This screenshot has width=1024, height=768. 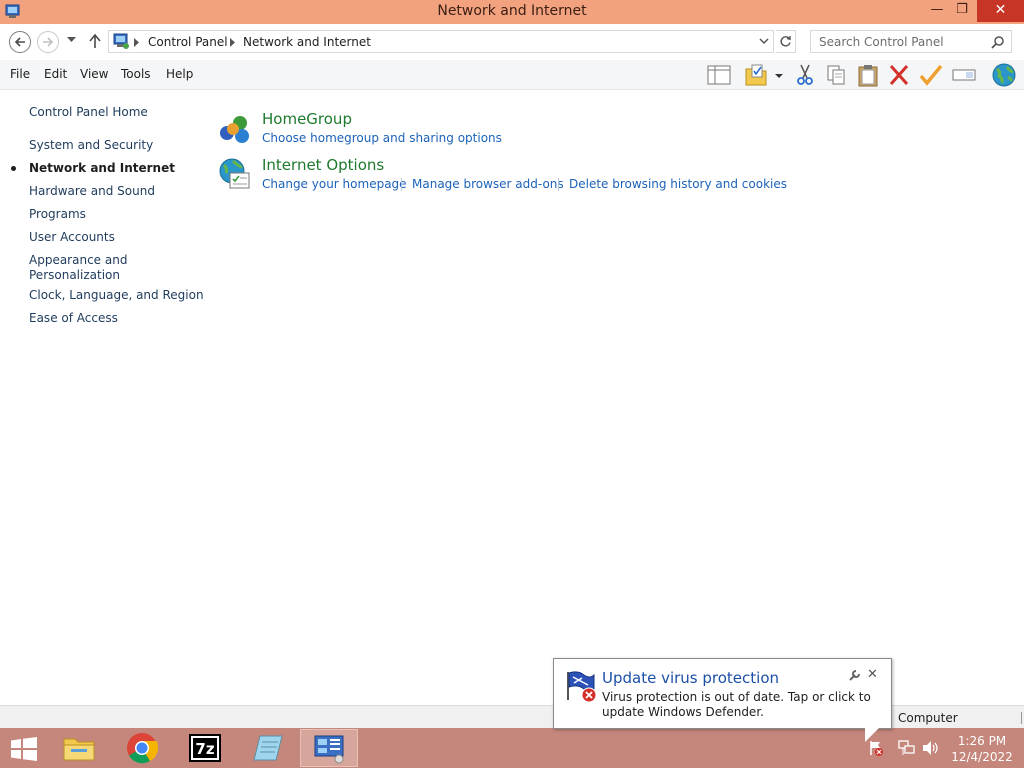 What do you see at coordinates (899, 75) in the screenshot?
I see `delete-icon` at bounding box center [899, 75].